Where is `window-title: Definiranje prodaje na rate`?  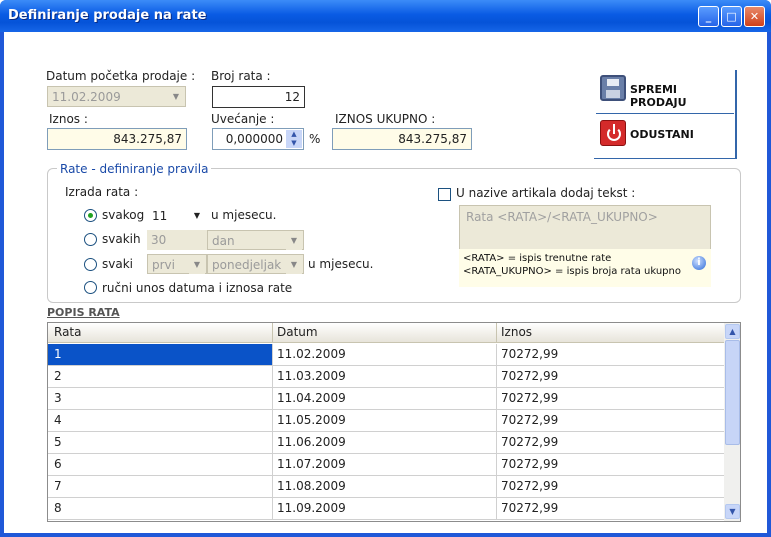
window-title: Definiranje prodaje na rate is located at coordinates (107, 15).